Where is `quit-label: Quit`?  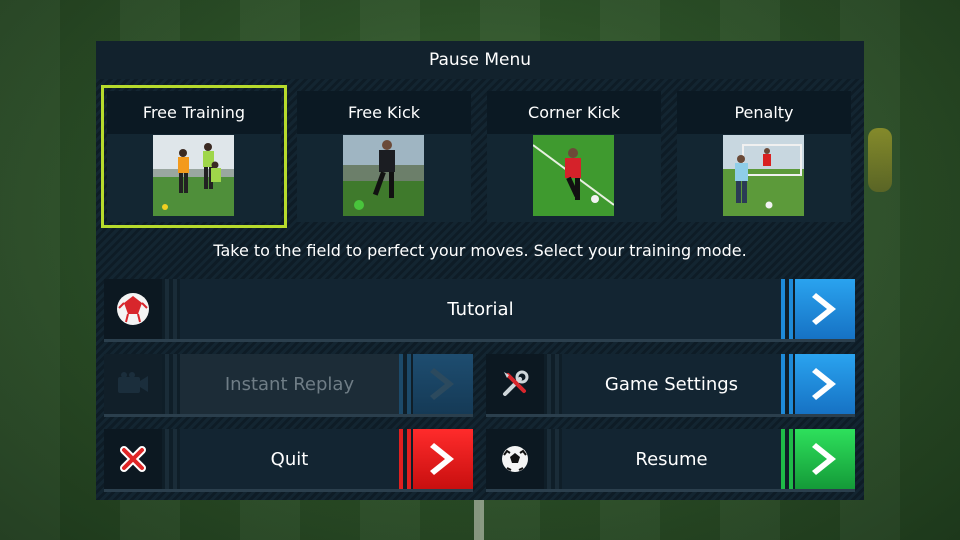
quit-label: Quit is located at coordinates (289, 459).